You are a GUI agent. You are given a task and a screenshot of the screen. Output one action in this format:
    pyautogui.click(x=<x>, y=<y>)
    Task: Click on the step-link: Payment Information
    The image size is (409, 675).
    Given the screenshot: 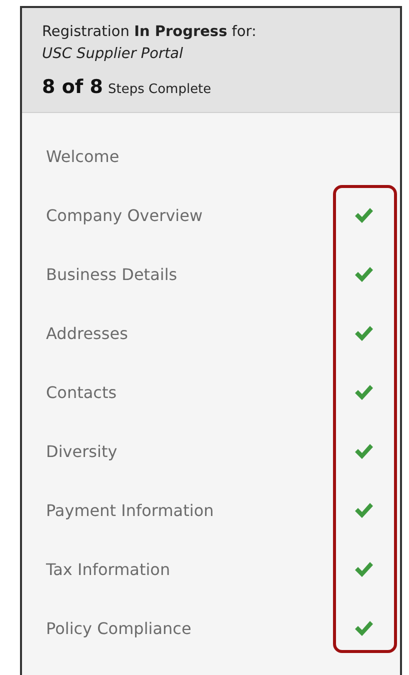 What is the action you would take?
    pyautogui.click(x=130, y=510)
    